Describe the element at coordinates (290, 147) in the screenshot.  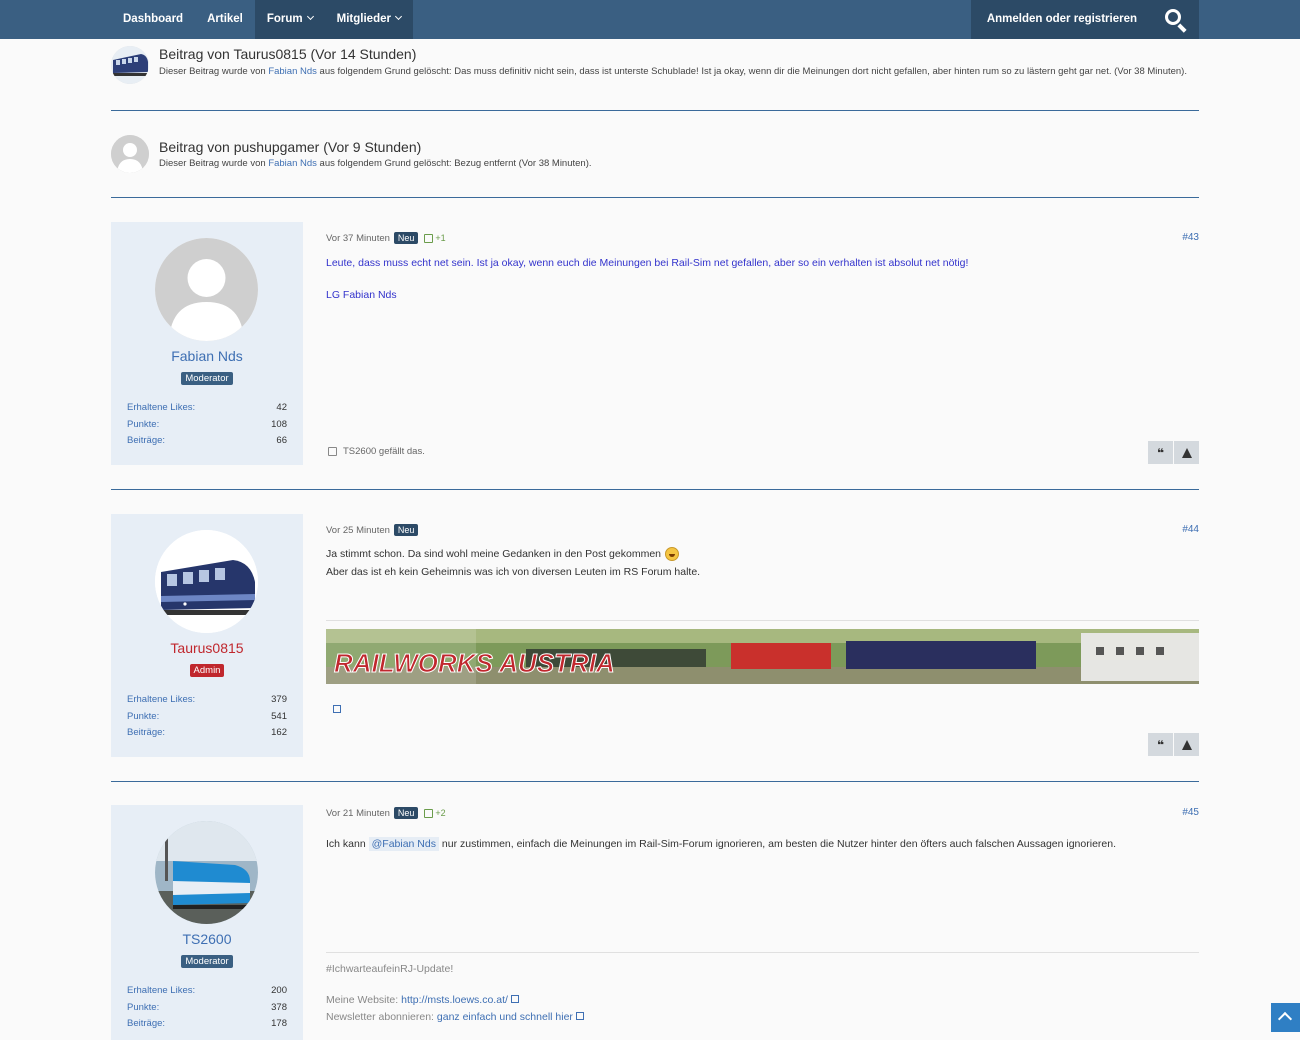
I see `deleted-post-title: Beitrag von pushupgamer (Vor 9 Stunden)` at that location.